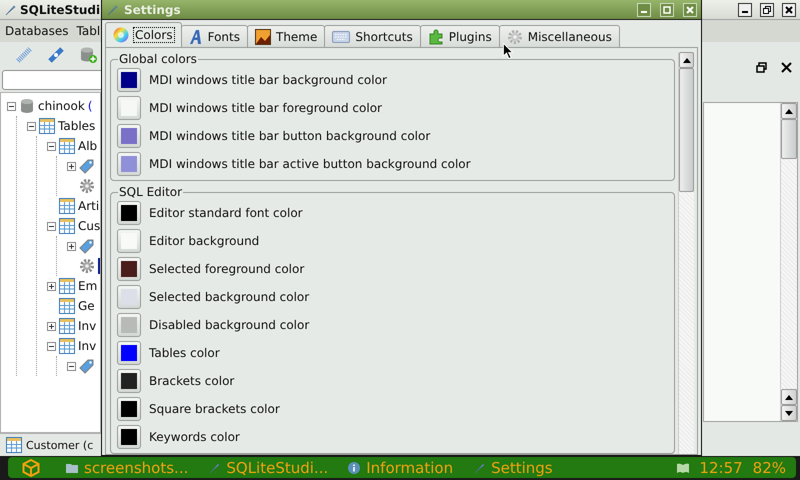  Describe the element at coordinates (767, 9) in the screenshot. I see `restore-button` at that location.